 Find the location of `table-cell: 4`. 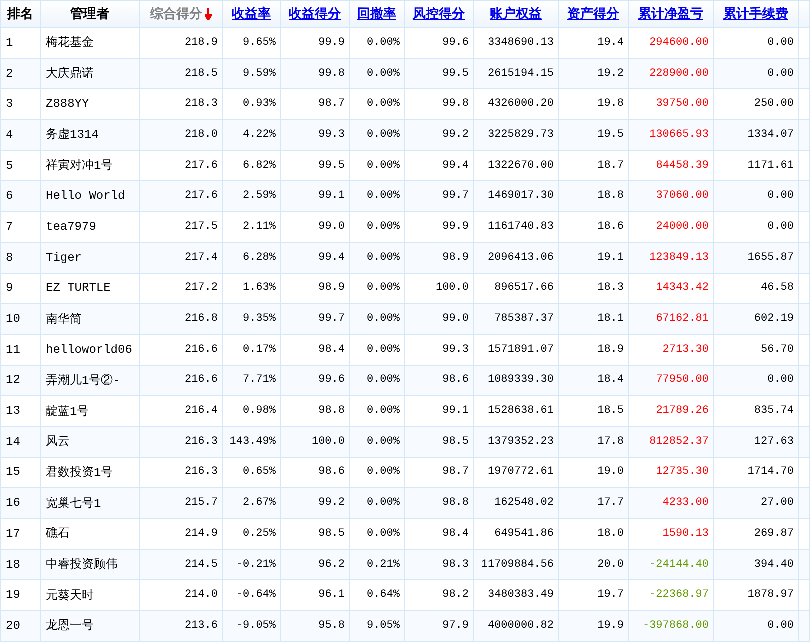

table-cell: 4 is located at coordinates (10, 135).